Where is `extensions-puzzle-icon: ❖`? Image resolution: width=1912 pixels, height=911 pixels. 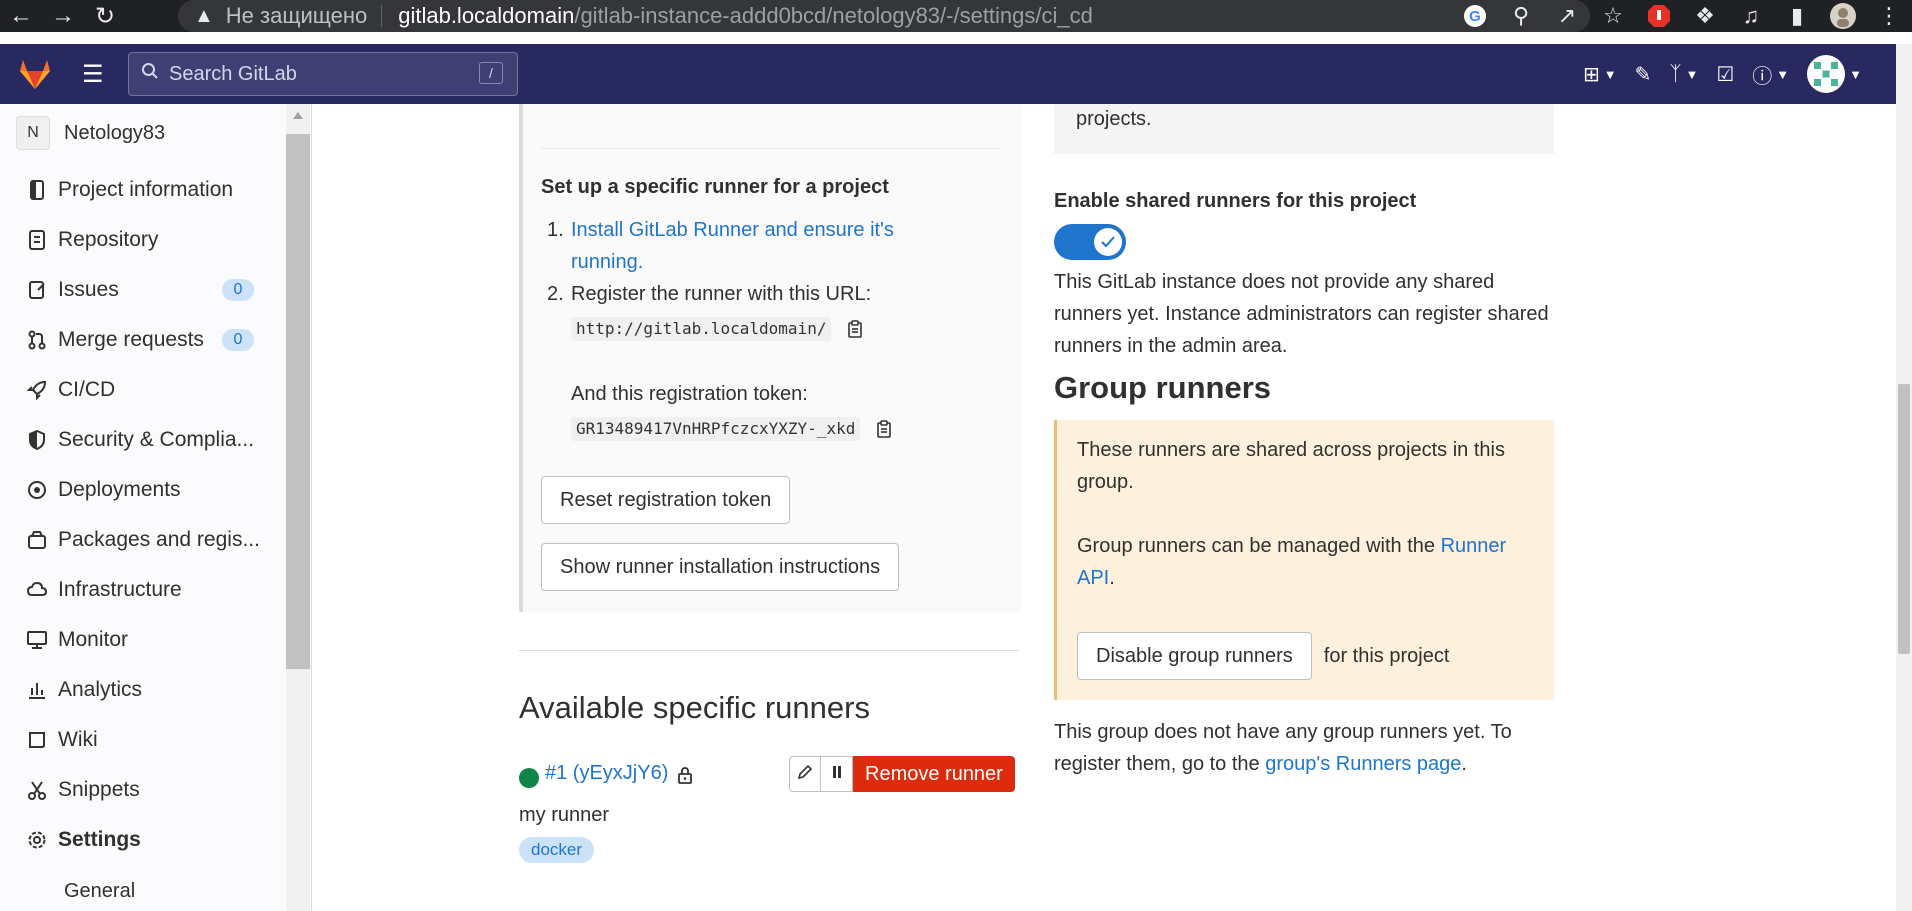 extensions-puzzle-icon: ❖ is located at coordinates (1705, 16).